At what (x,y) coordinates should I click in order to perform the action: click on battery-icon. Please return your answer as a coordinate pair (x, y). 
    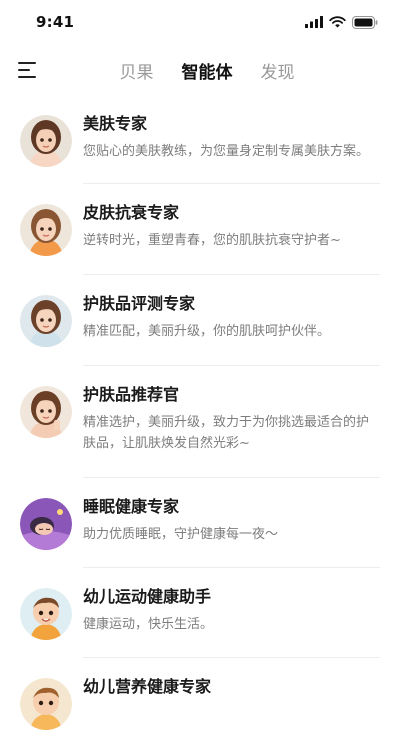
    Looking at the image, I should click on (365, 22).